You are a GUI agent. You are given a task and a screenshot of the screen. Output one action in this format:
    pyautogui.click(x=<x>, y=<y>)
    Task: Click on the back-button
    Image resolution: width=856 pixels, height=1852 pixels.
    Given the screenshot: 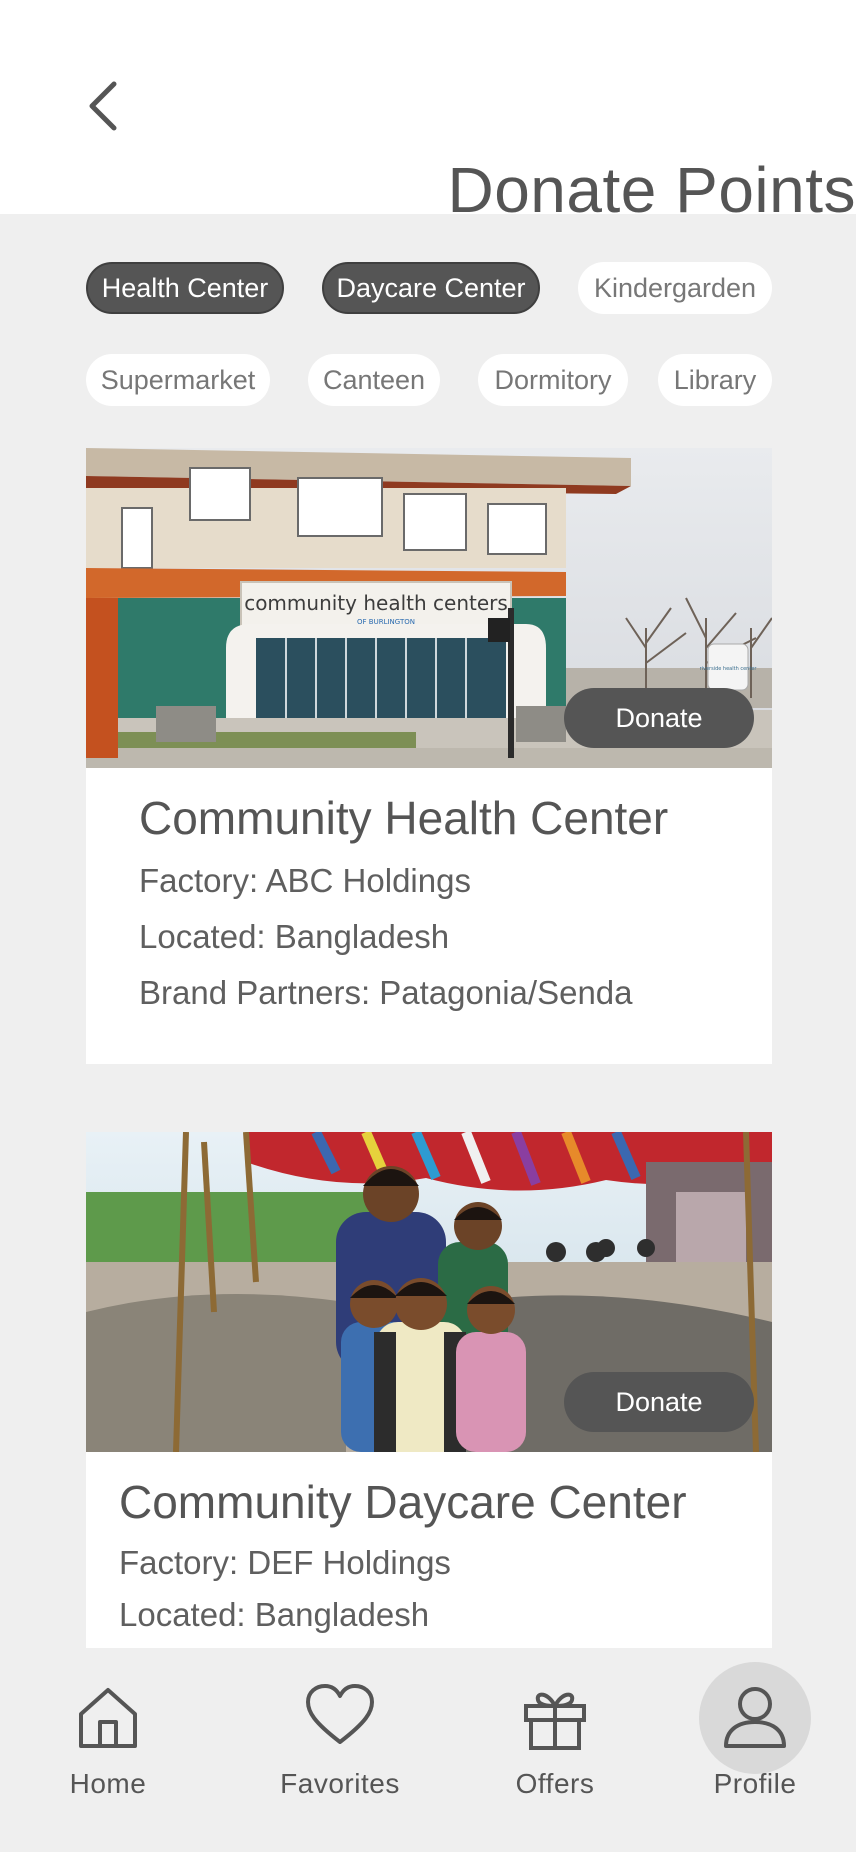 What is the action you would take?
    pyautogui.click(x=106, y=106)
    